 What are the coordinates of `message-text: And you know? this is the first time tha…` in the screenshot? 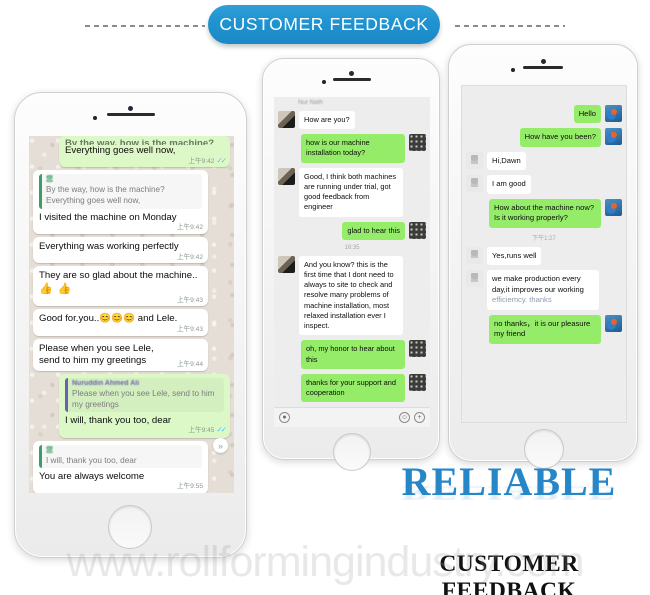 It's located at (351, 295).